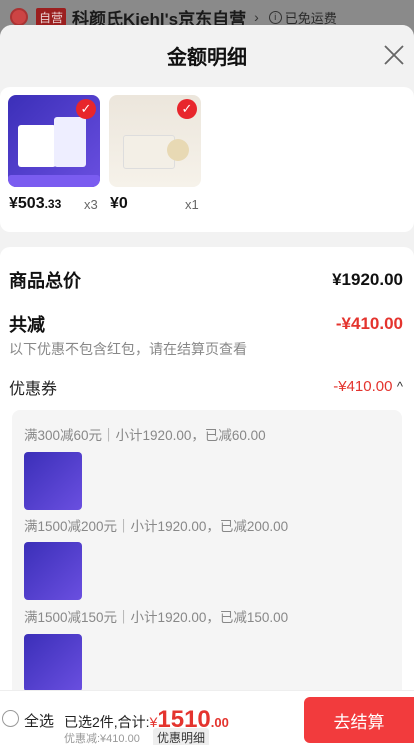 The width and height of the screenshot is (414, 745). I want to click on reduction-value: -¥410.00, so click(369, 323).